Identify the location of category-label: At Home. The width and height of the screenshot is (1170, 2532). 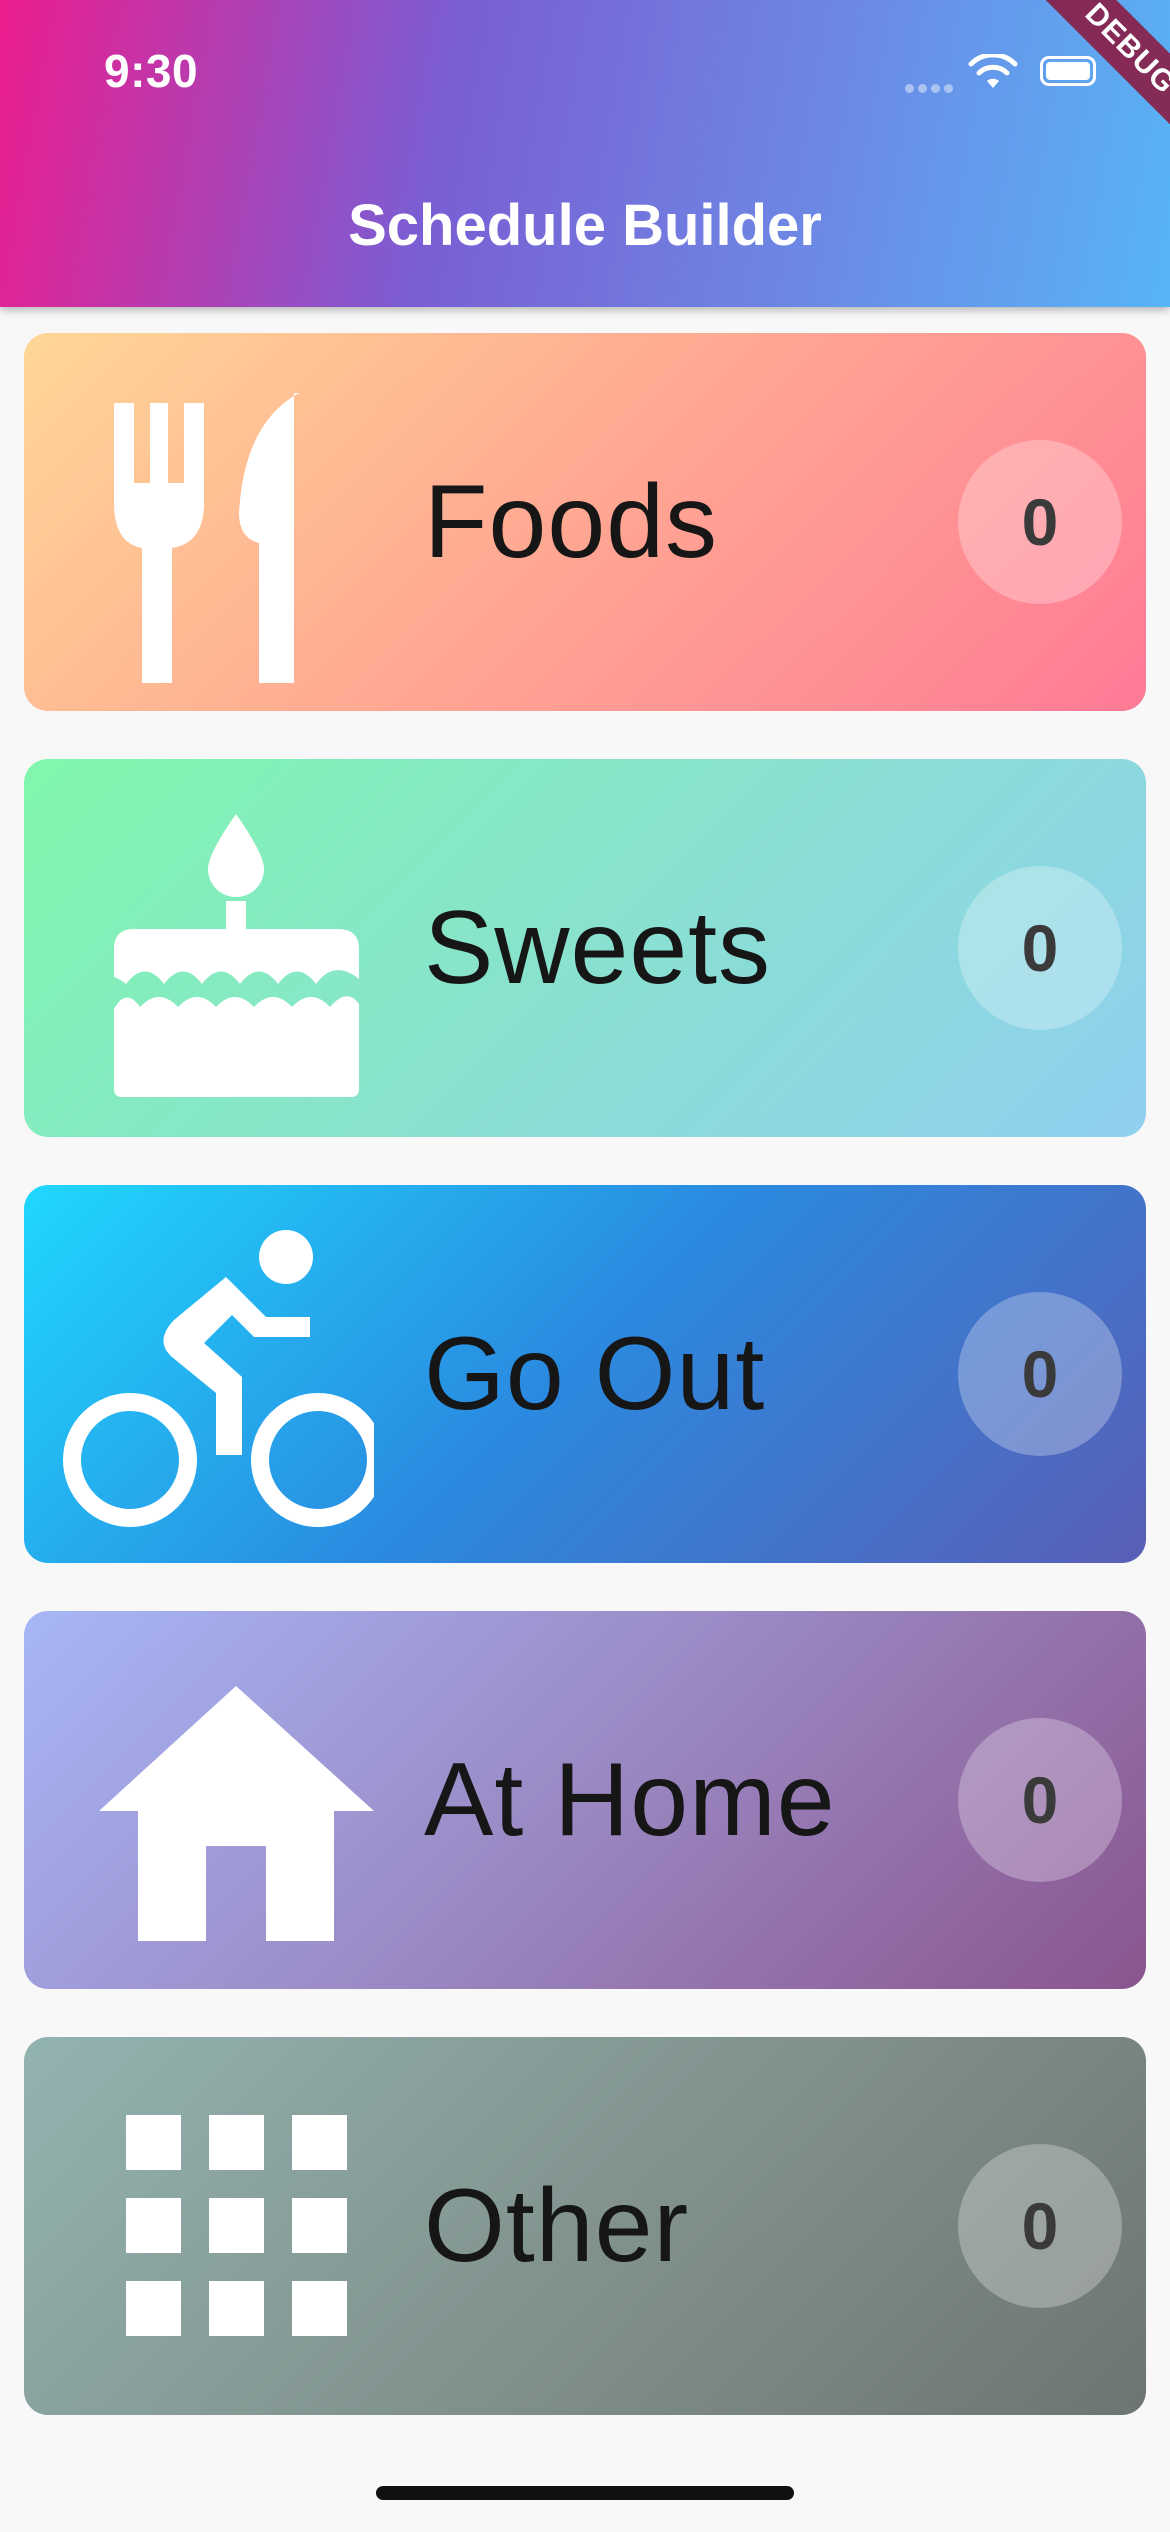
(630, 1800).